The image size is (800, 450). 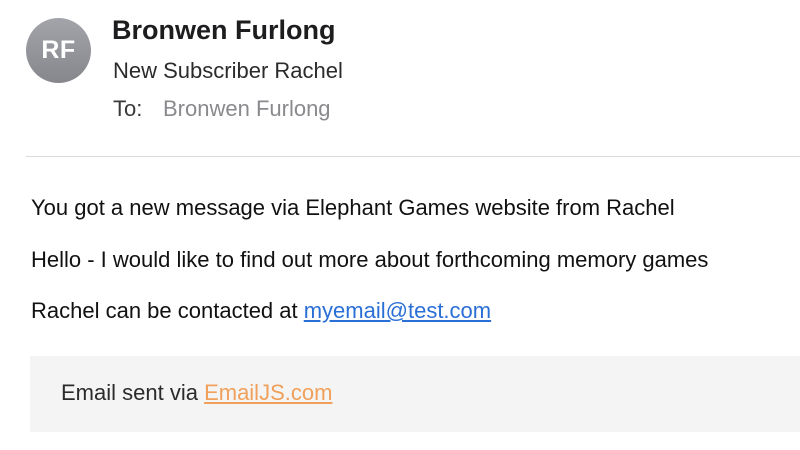 What do you see at coordinates (167, 310) in the screenshot?
I see `contact-prefix: Rachel can be contacted at` at bounding box center [167, 310].